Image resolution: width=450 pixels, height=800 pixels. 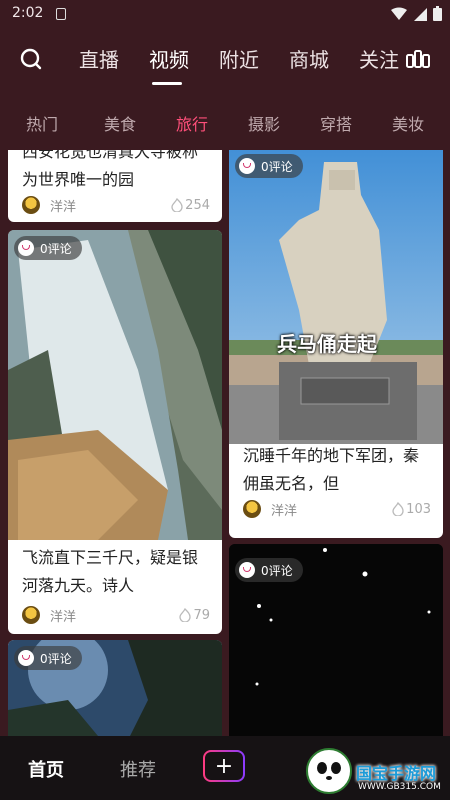 What do you see at coordinates (116, 205) in the screenshot?
I see `card-meta: 洋洋 254` at bounding box center [116, 205].